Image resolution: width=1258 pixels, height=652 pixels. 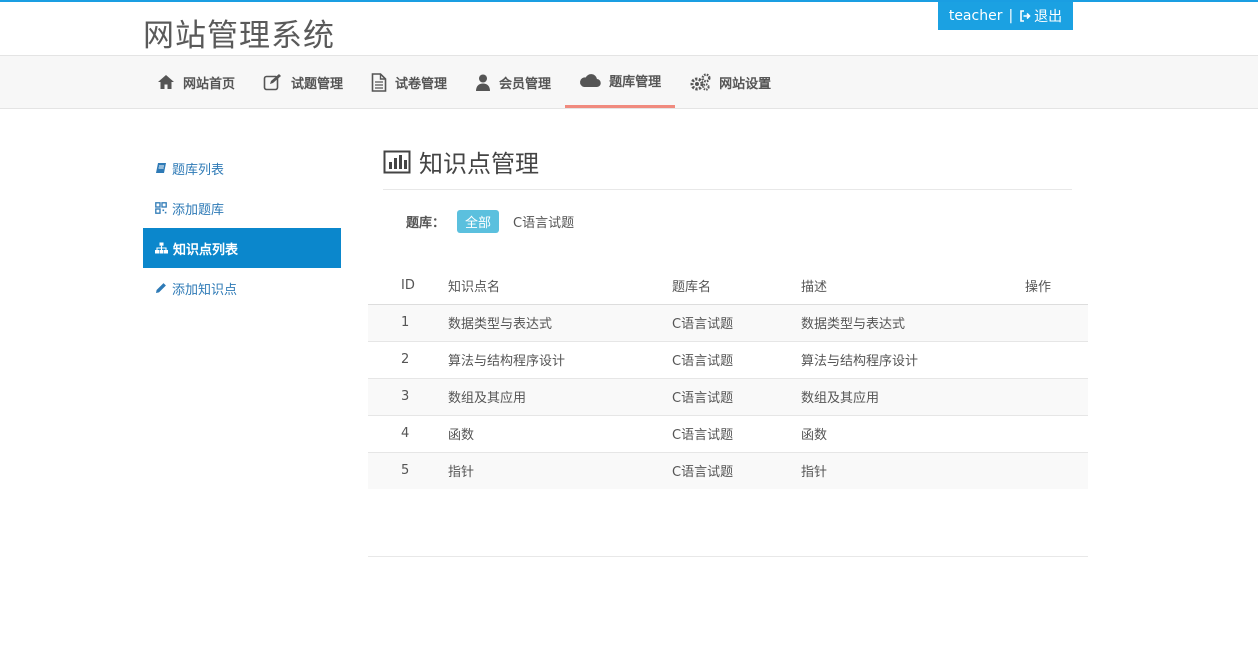 I want to click on column-header-bank: 题库名, so click(x=736, y=286).